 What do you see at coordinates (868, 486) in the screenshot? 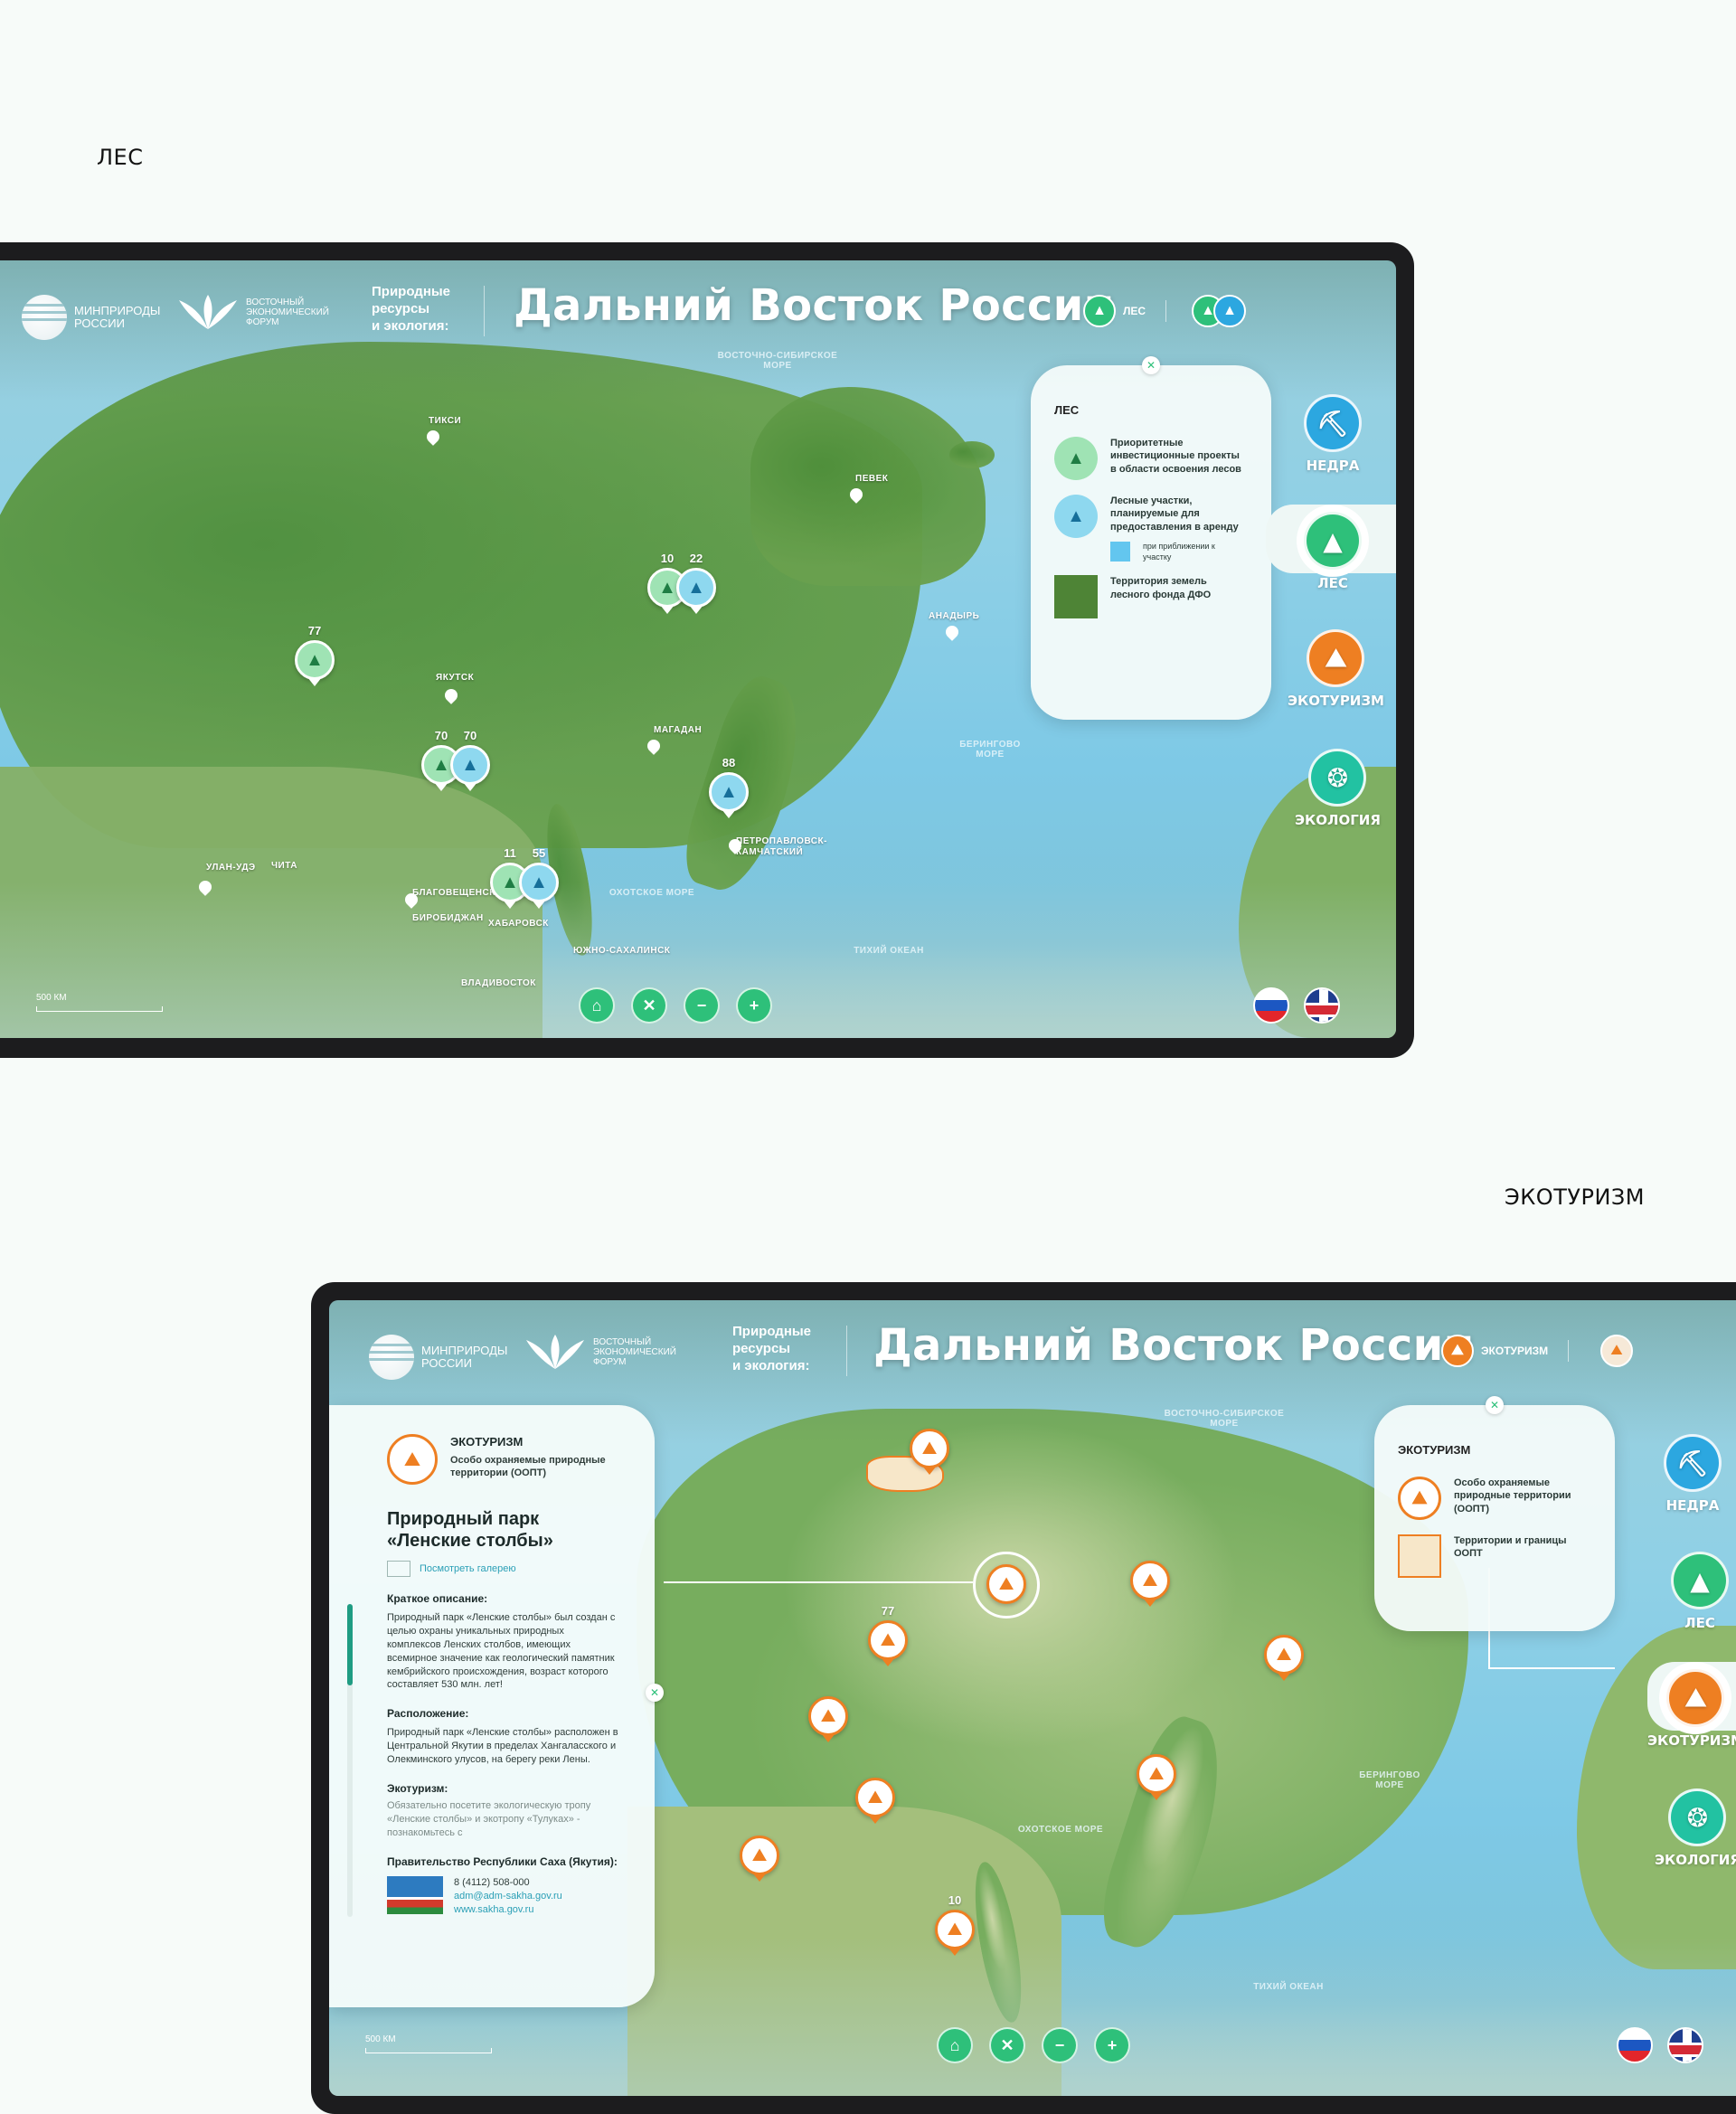
I see `landmass-chukotka` at bounding box center [868, 486].